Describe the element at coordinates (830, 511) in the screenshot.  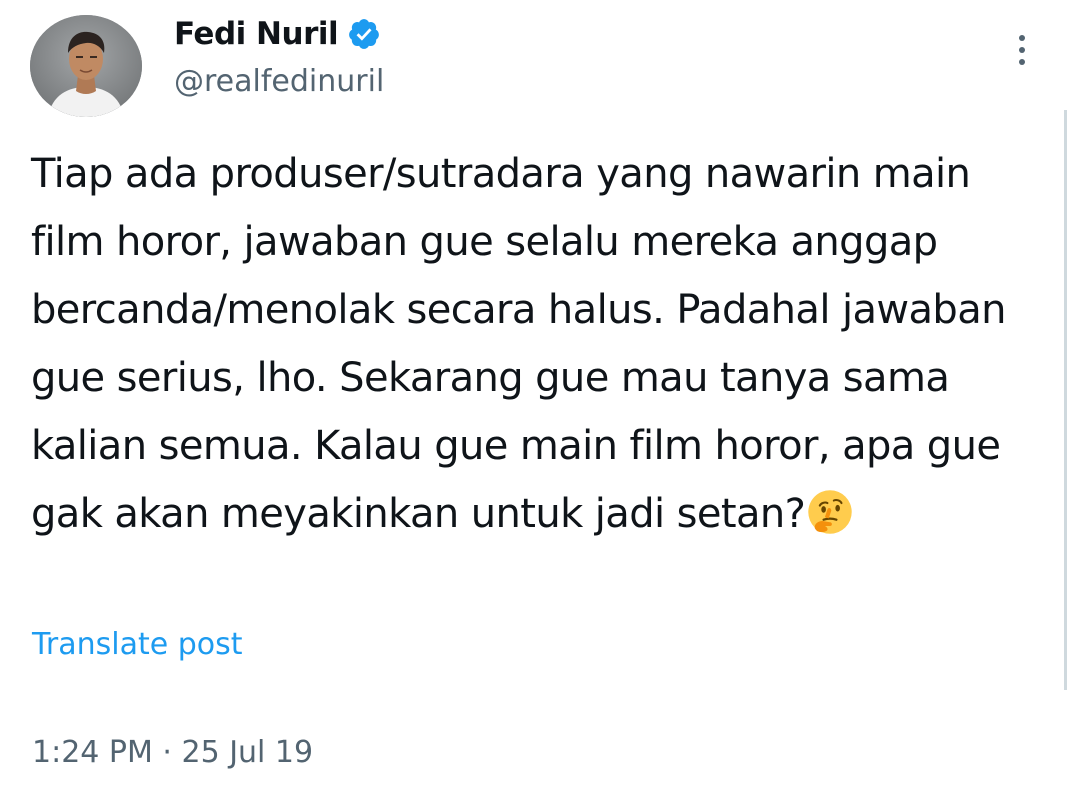
I see `thinking-face-emoji-icon` at that location.